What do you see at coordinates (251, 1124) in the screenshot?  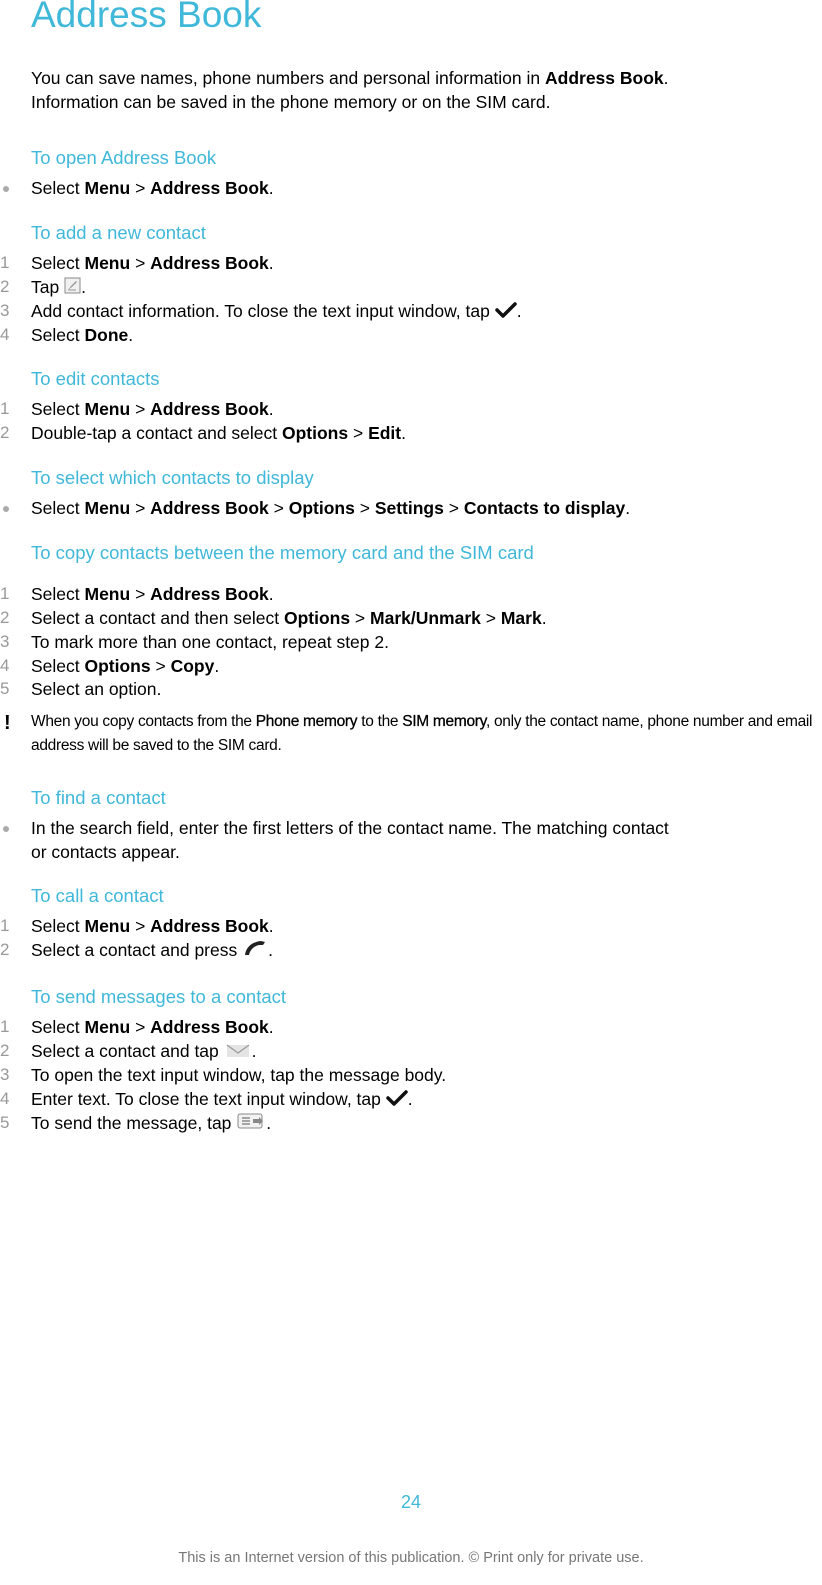 I see `send-message-icon` at bounding box center [251, 1124].